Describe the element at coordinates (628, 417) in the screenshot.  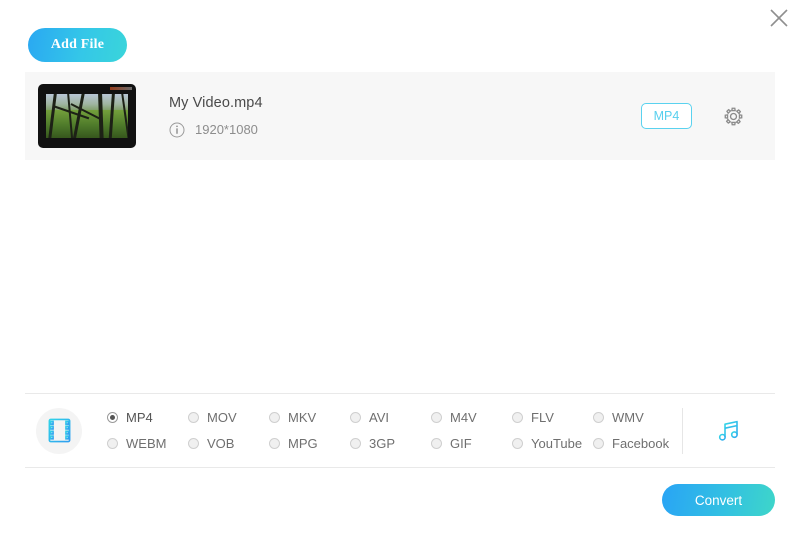
I see `format-label: WMV` at that location.